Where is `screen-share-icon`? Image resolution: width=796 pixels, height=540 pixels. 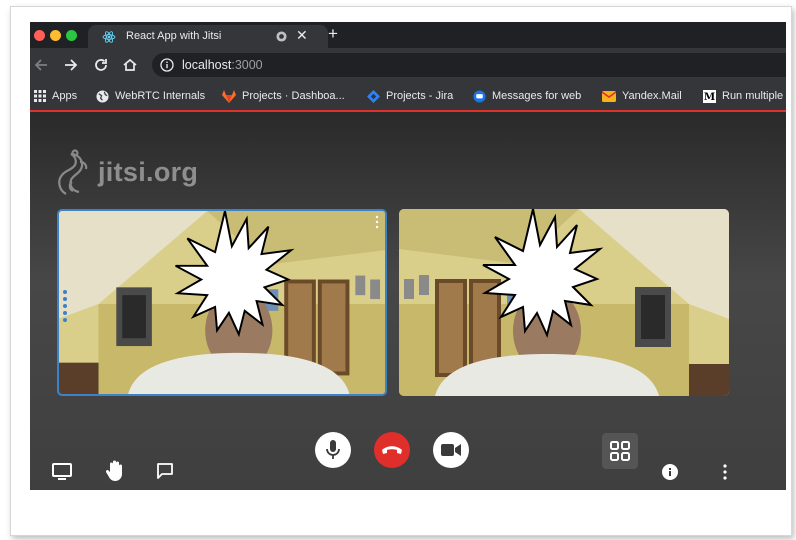
screen-share-icon is located at coordinates (62, 472).